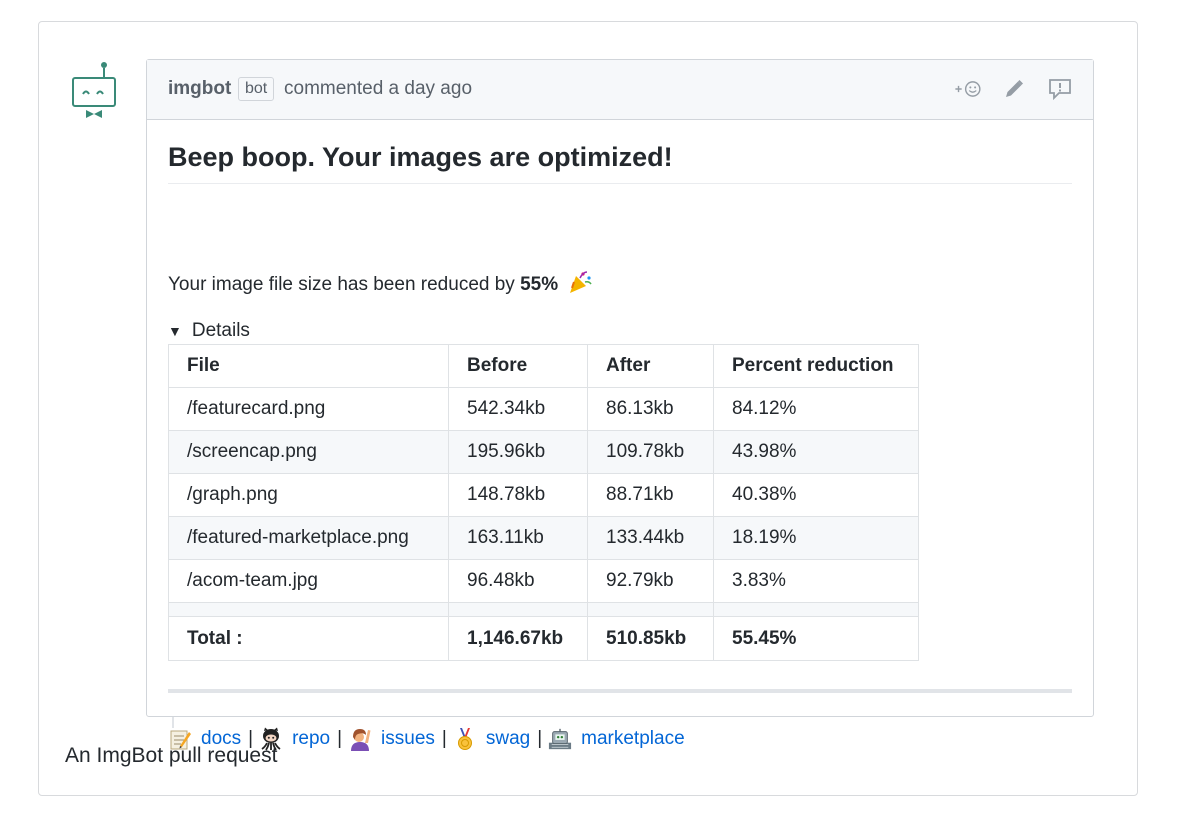 The width and height of the screenshot is (1200, 830). Describe the element at coordinates (650, 409) in the screenshot. I see `cell-after: 86.13kb` at that location.